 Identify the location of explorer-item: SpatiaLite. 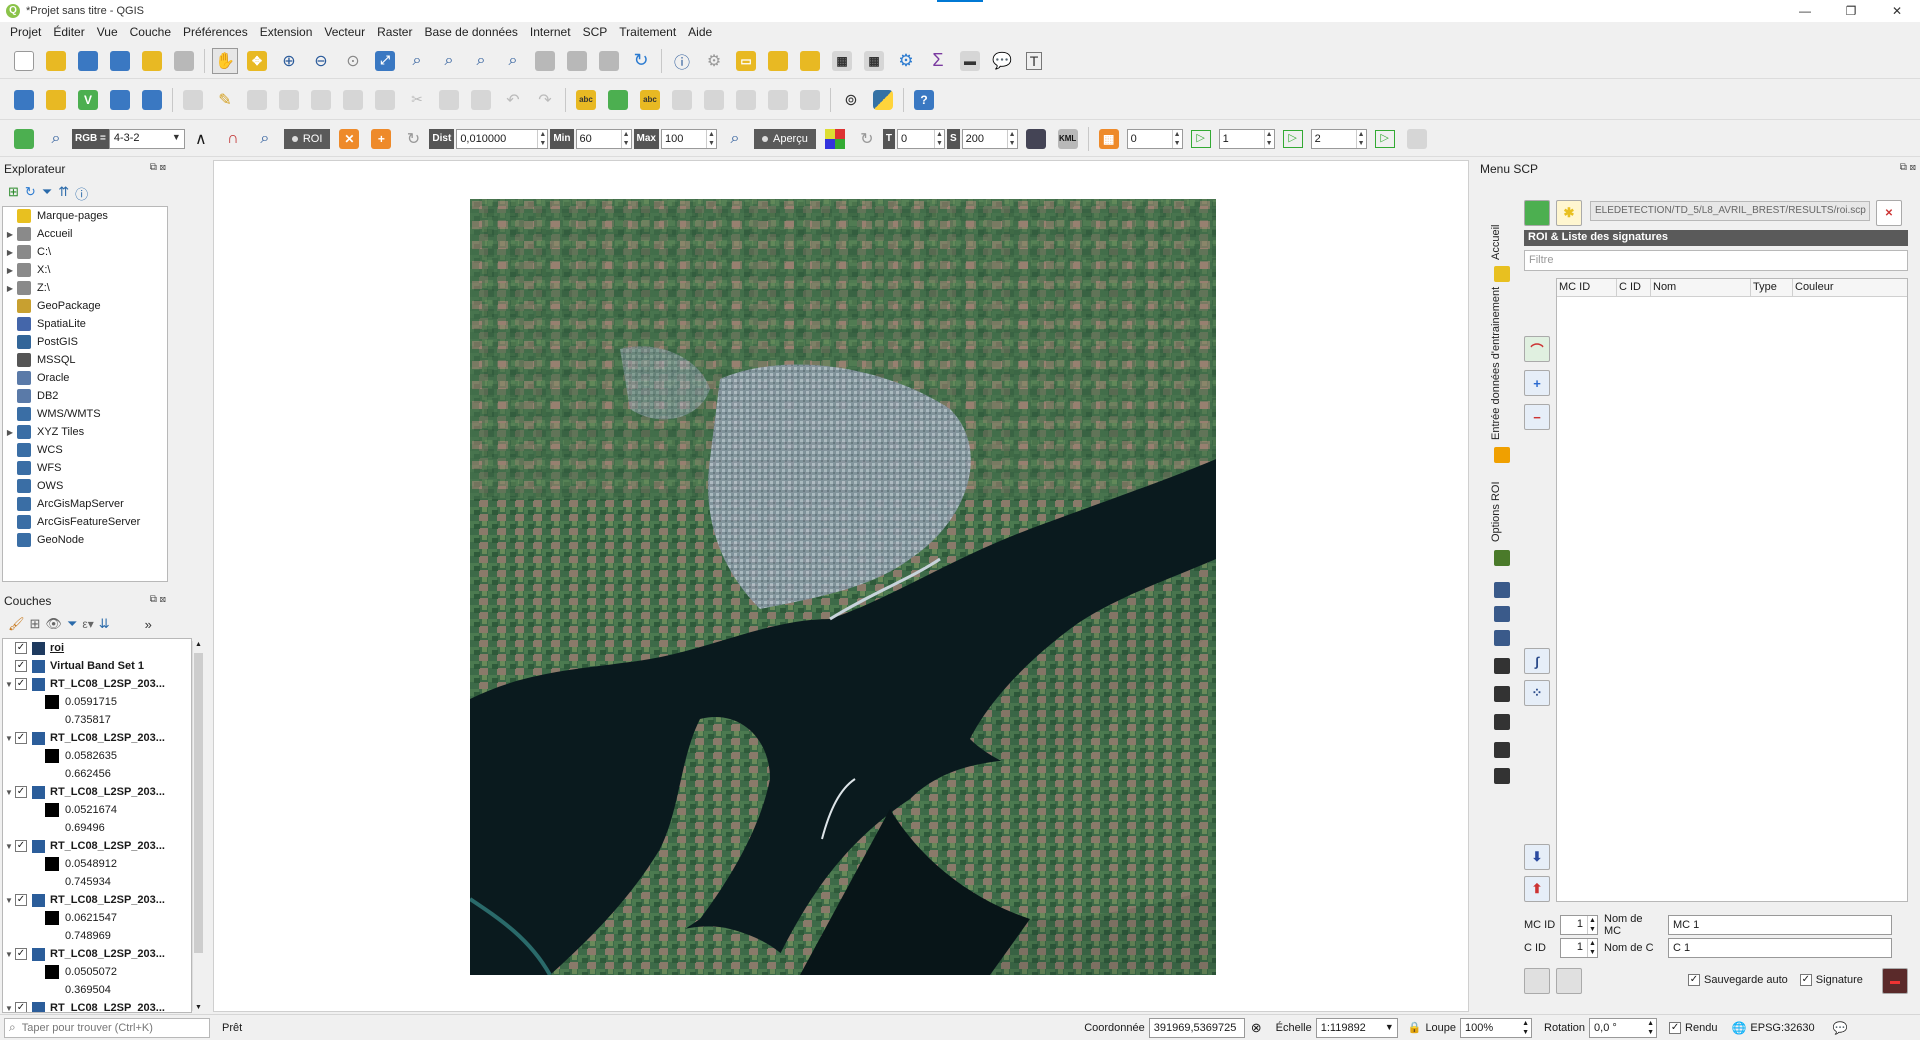
(85, 324).